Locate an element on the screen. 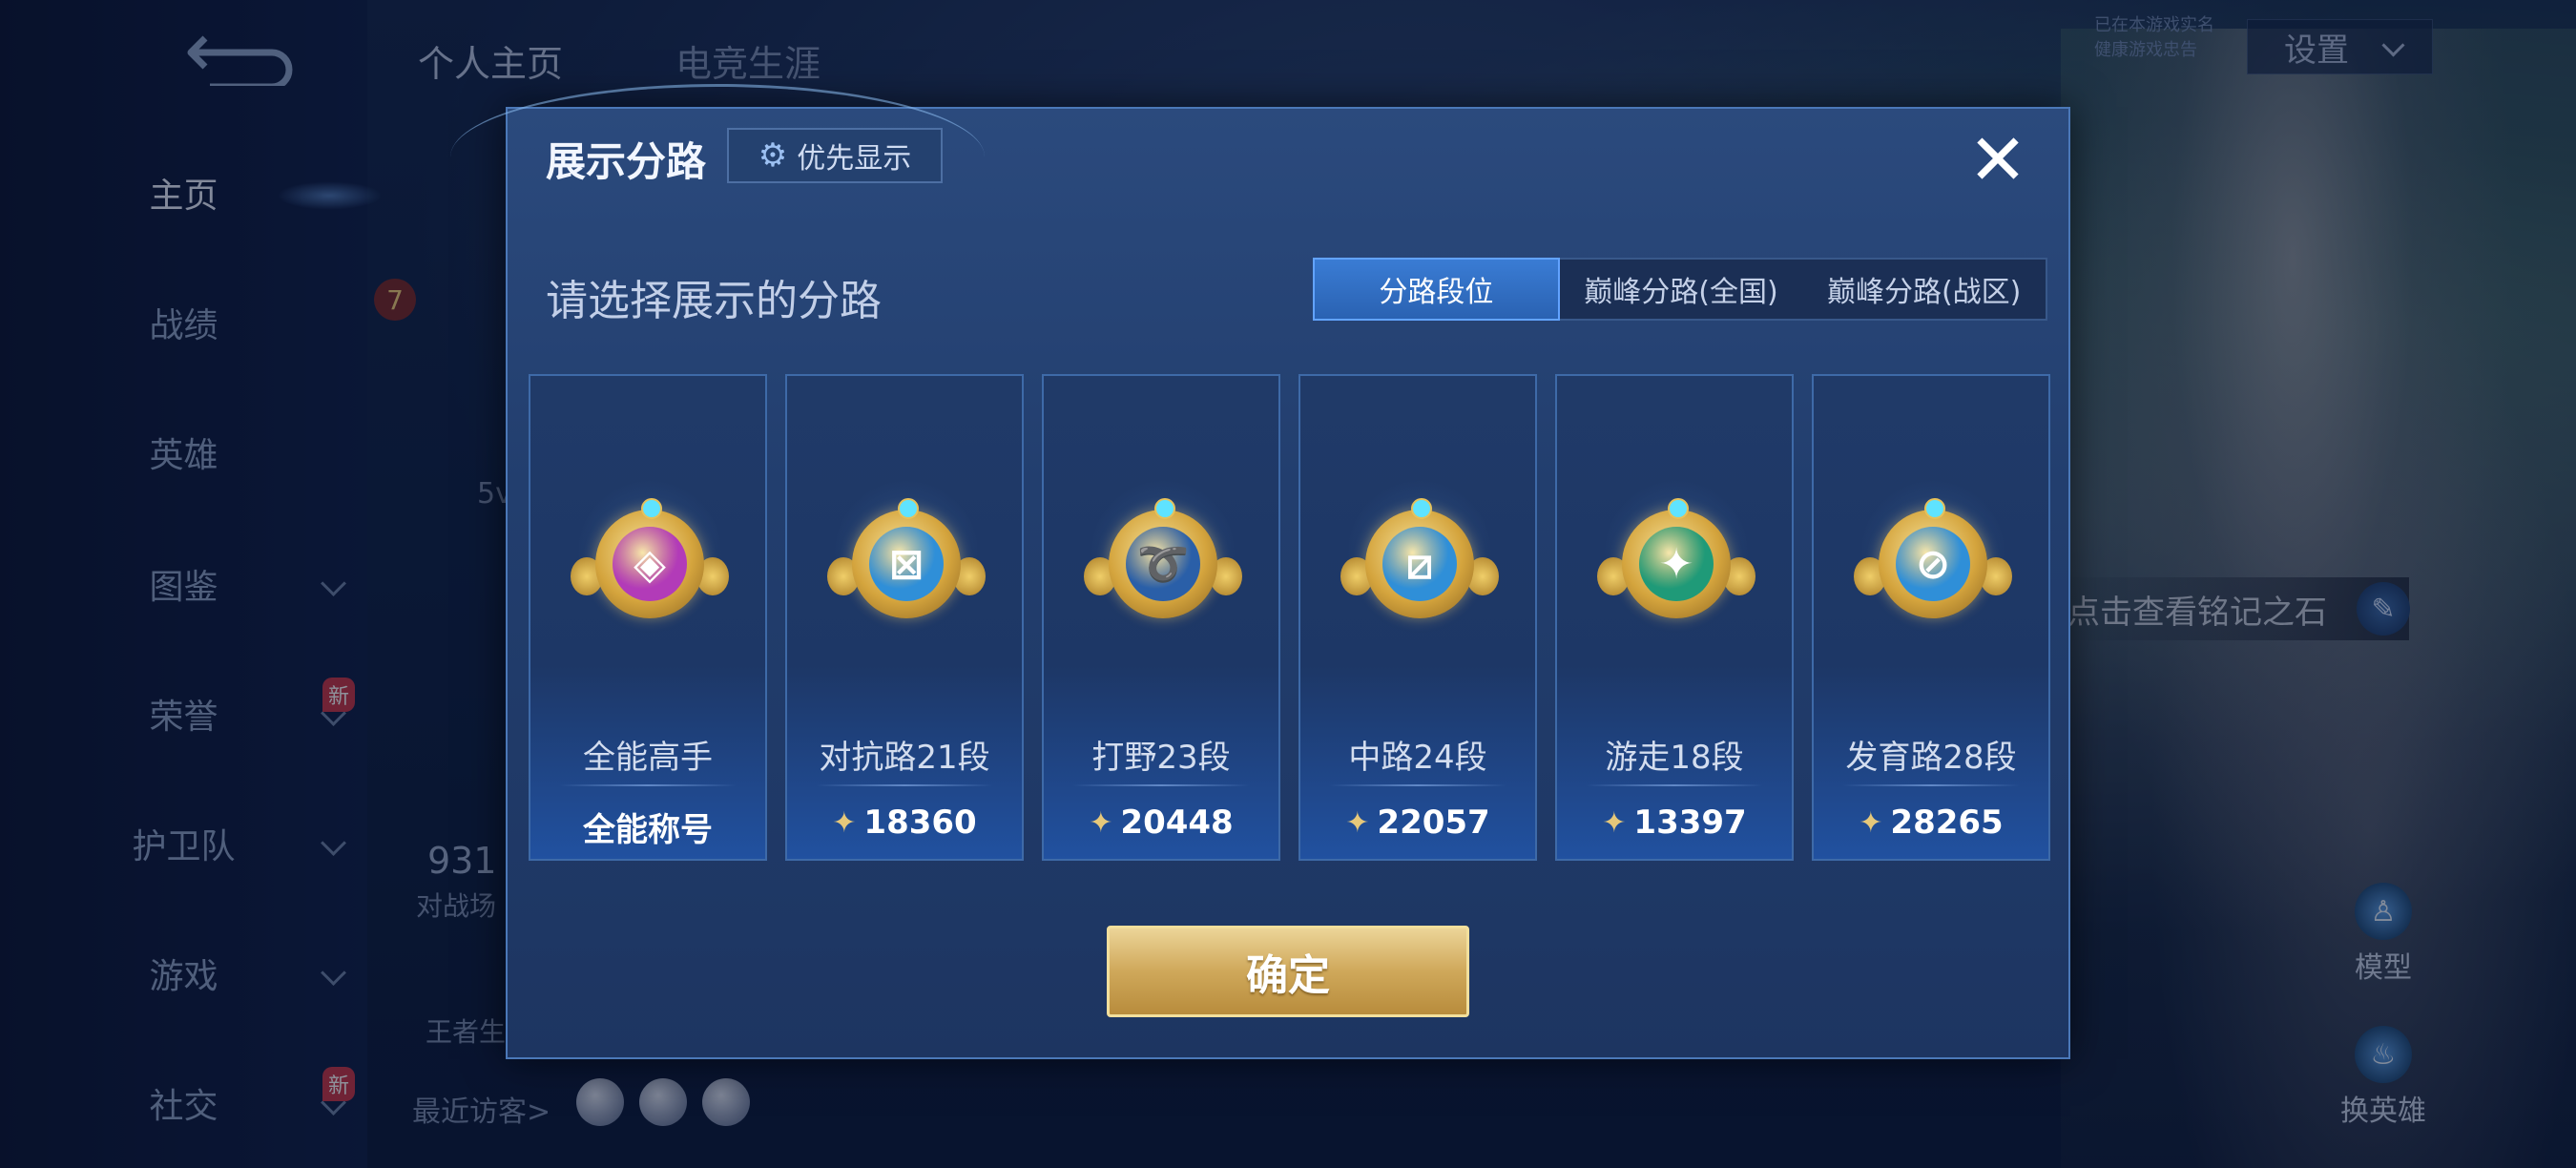 The height and width of the screenshot is (1168, 2576). lane-glyph: ◈ is located at coordinates (650, 564).